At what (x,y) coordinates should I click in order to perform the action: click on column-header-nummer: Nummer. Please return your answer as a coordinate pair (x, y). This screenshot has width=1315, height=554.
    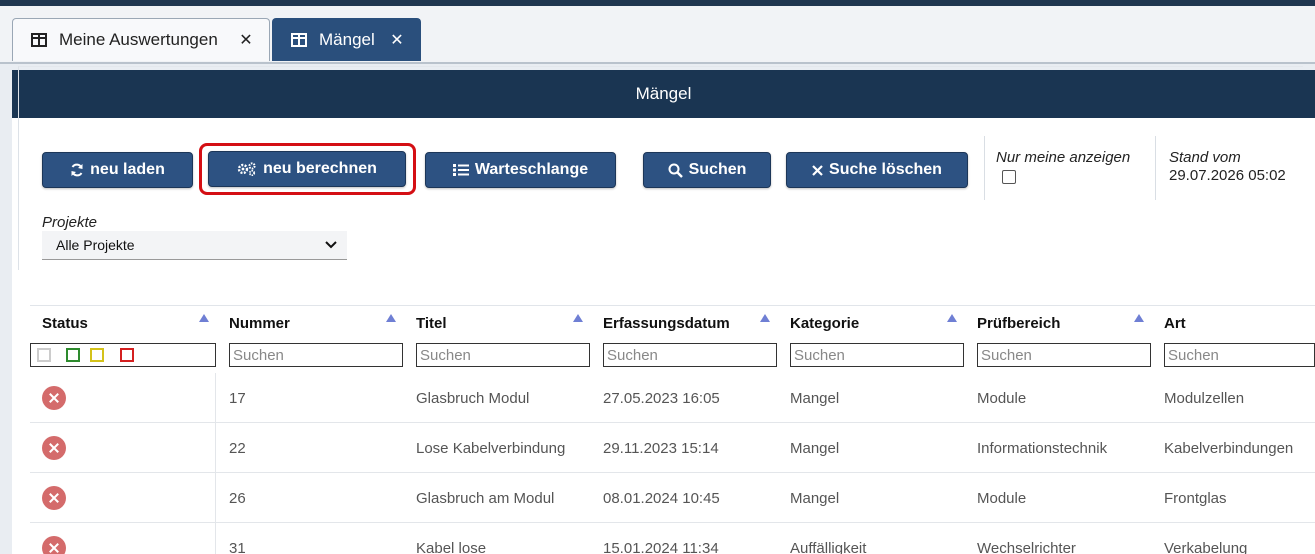
    Looking at the image, I should click on (259, 323).